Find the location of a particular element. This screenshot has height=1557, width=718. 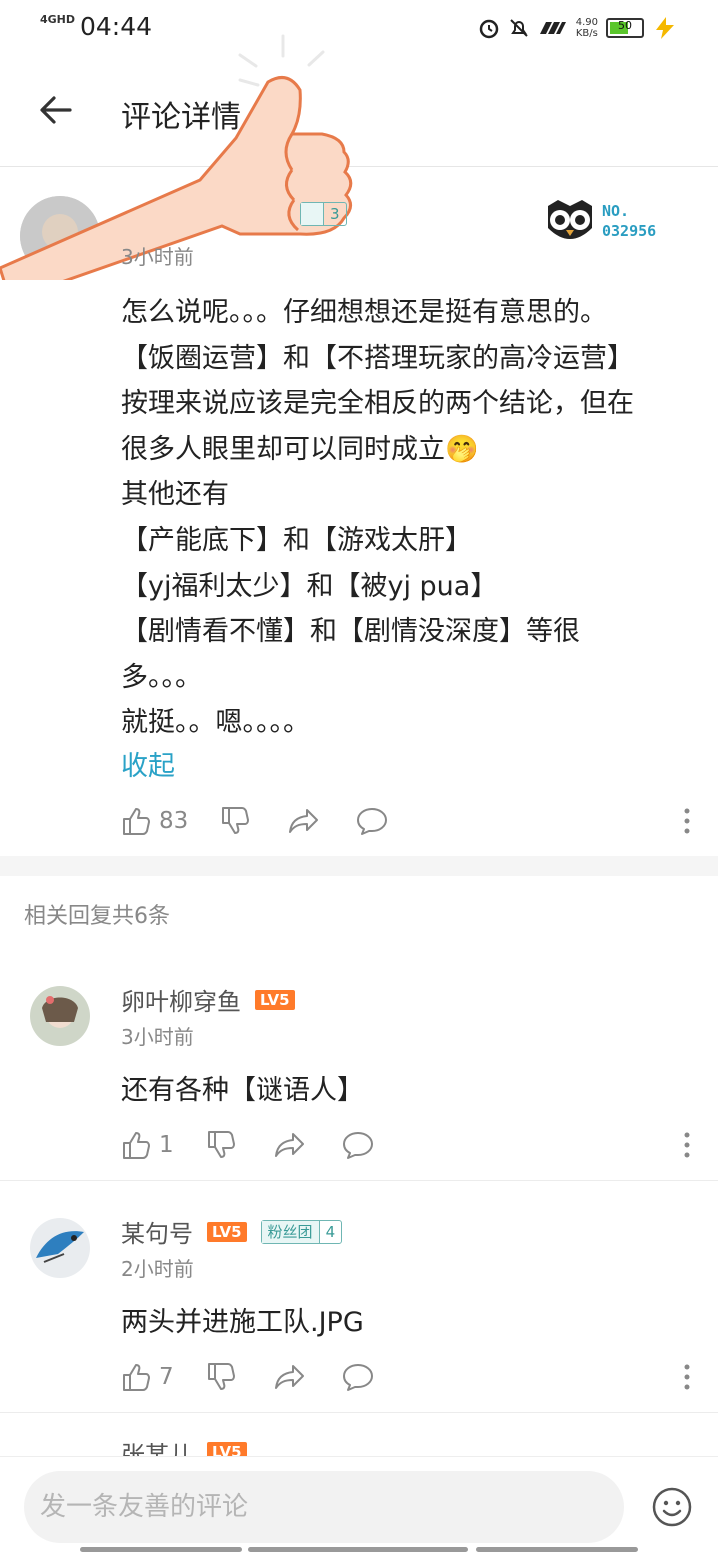

like-button: 7 is located at coordinates (147, 1377).